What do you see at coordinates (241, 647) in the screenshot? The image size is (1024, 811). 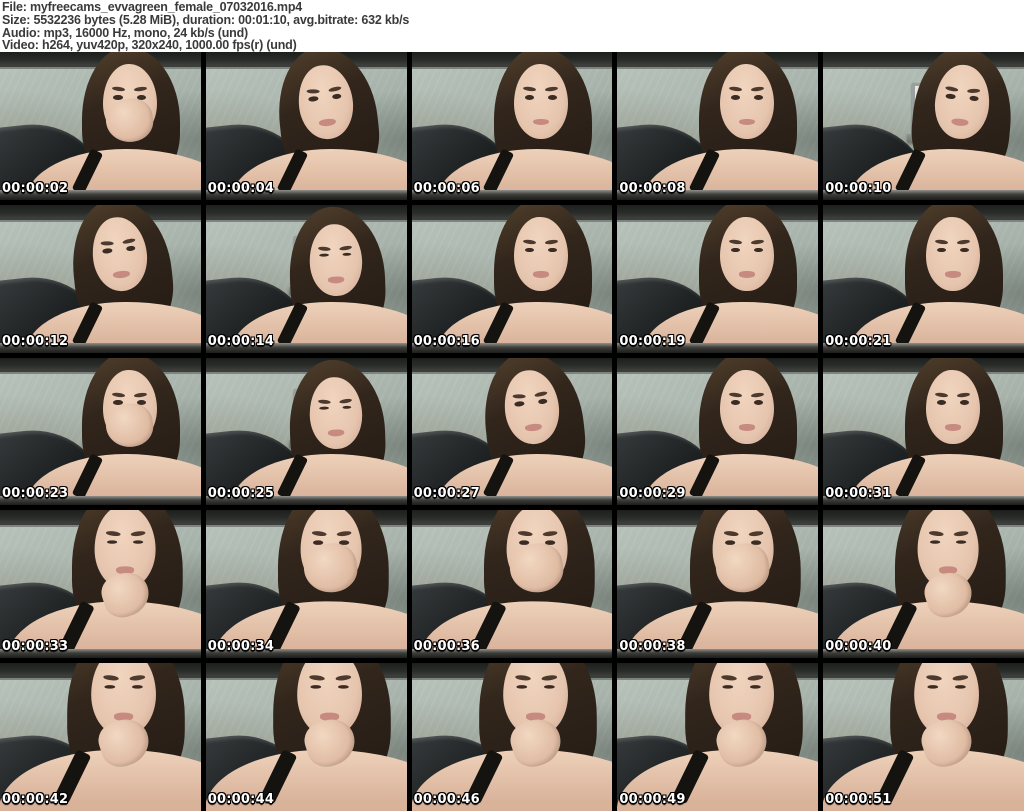 I see `timestamp-label: 00:00:34` at bounding box center [241, 647].